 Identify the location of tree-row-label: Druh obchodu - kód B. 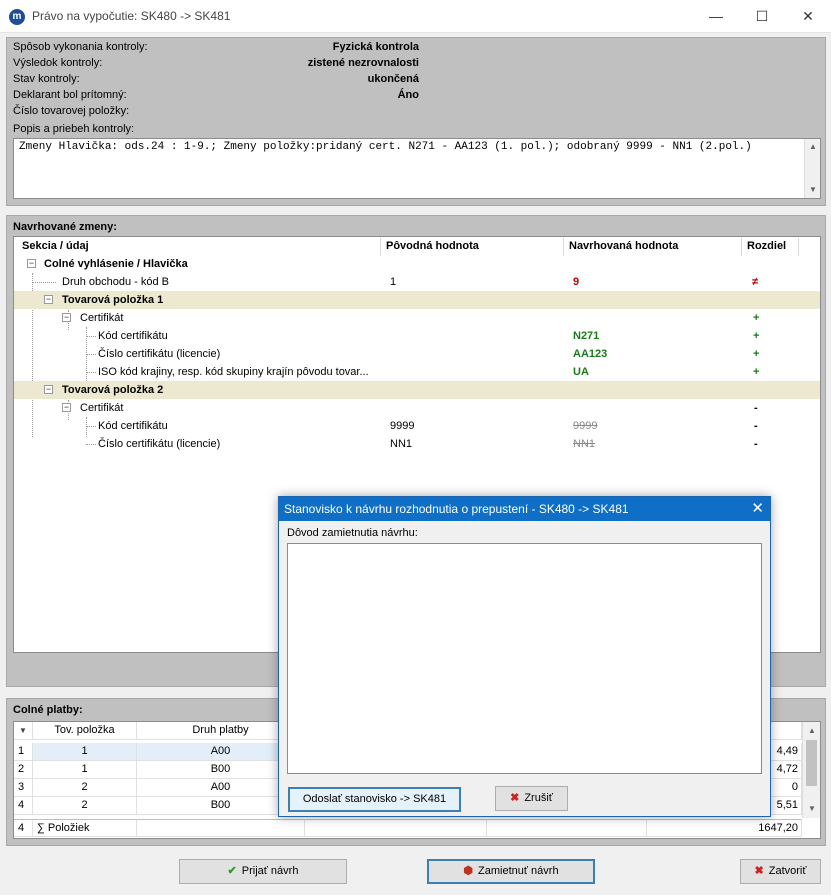
(116, 282).